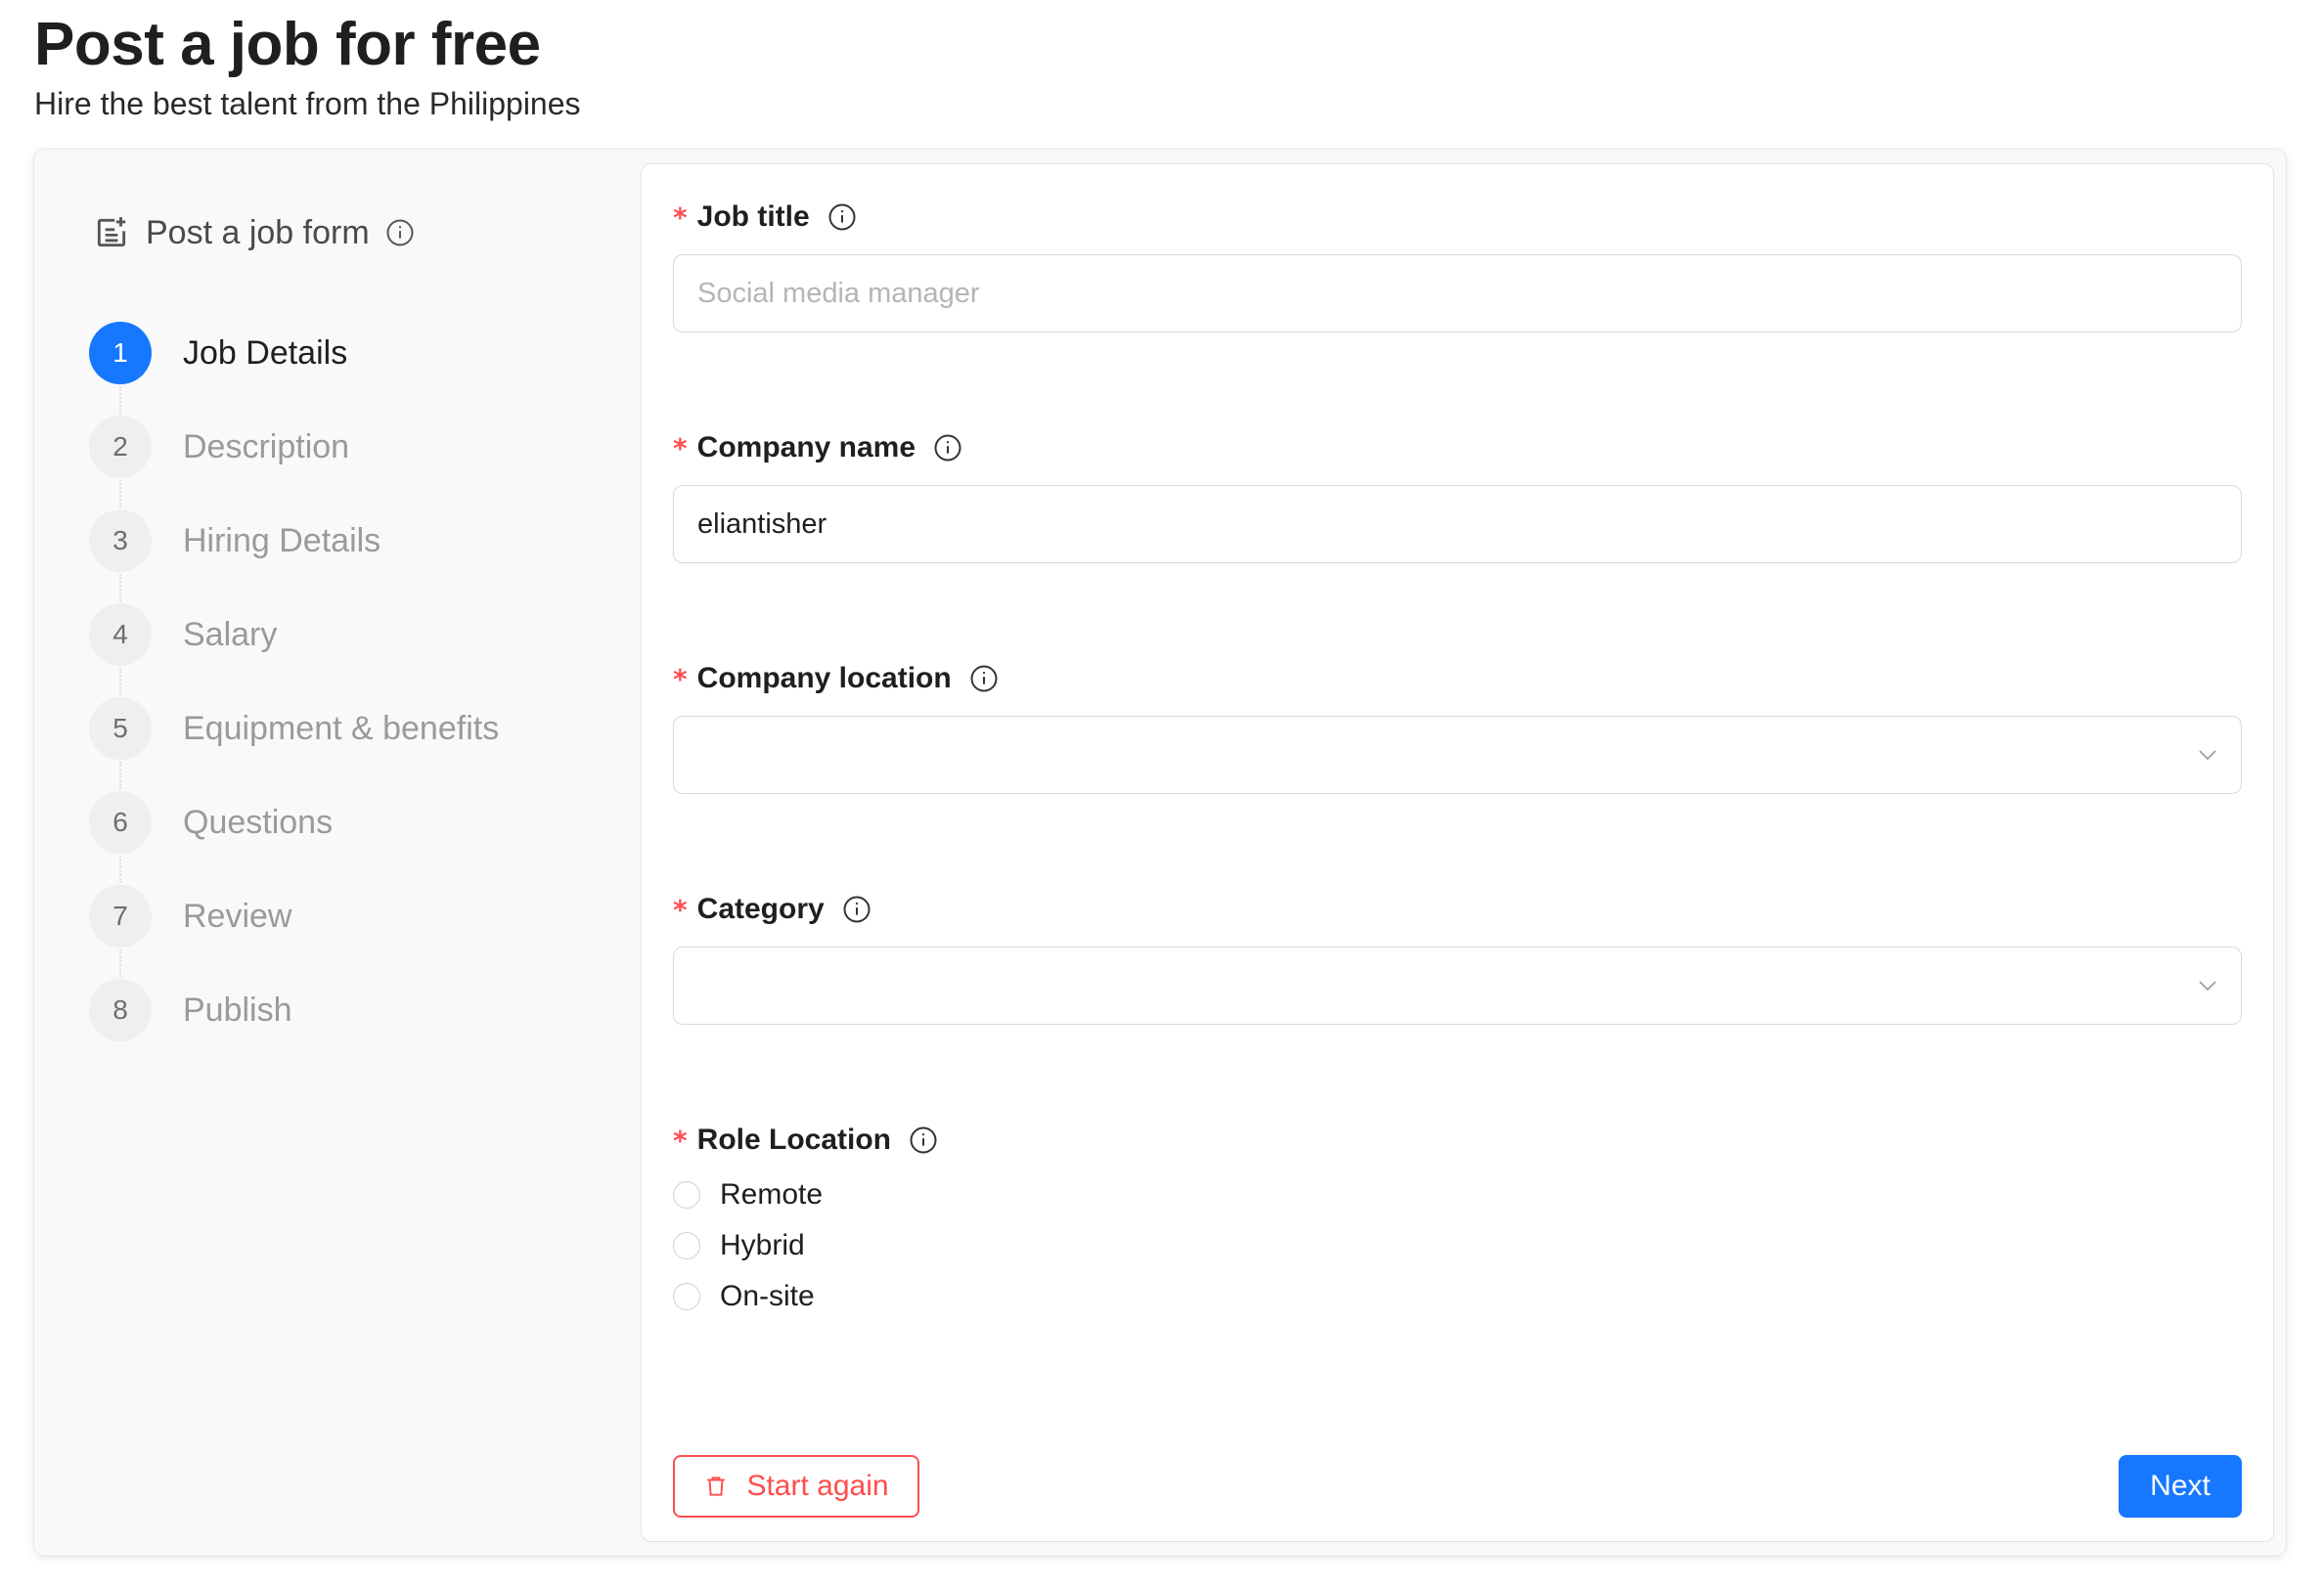 The height and width of the screenshot is (1588, 2324). Describe the element at coordinates (287, 44) in the screenshot. I see `page-title: Post a job for free` at that location.